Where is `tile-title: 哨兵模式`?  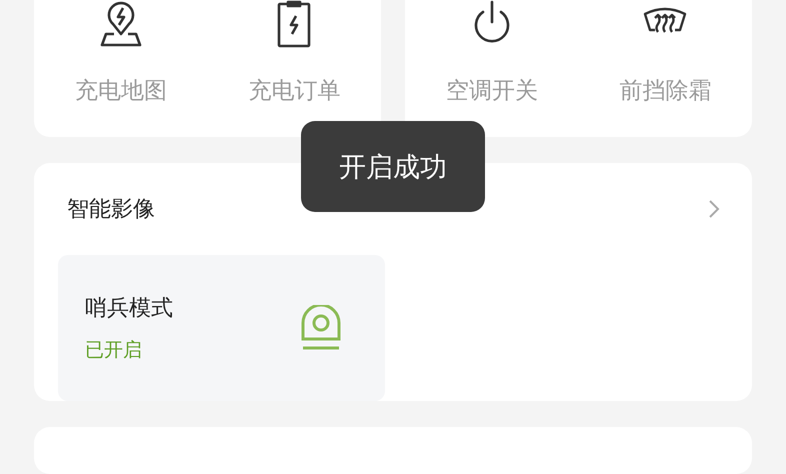 tile-title: 哨兵模式 is located at coordinates (129, 309).